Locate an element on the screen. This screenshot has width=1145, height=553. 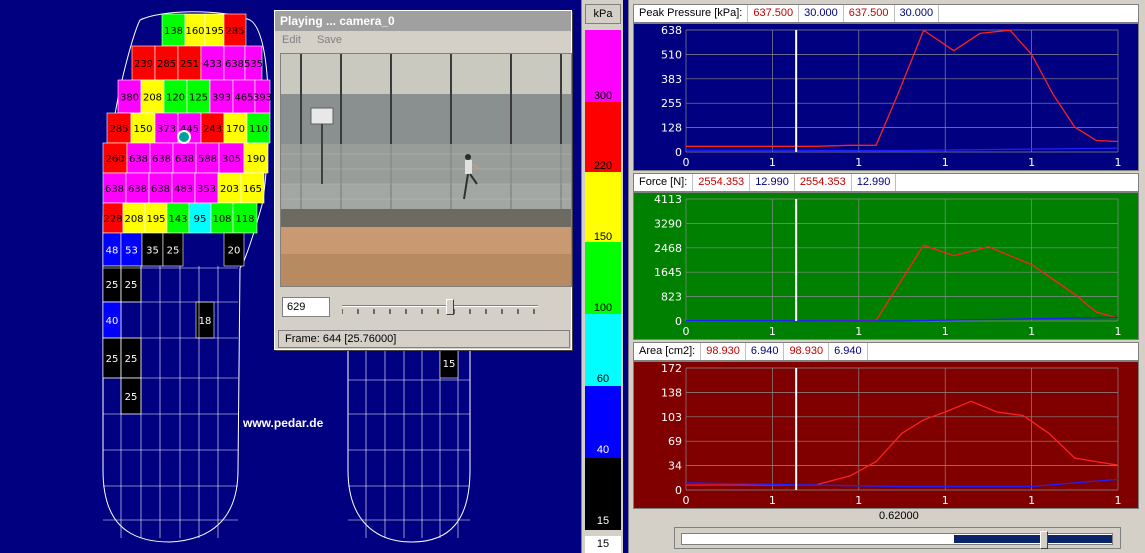
video-slider-track is located at coordinates (440, 306).